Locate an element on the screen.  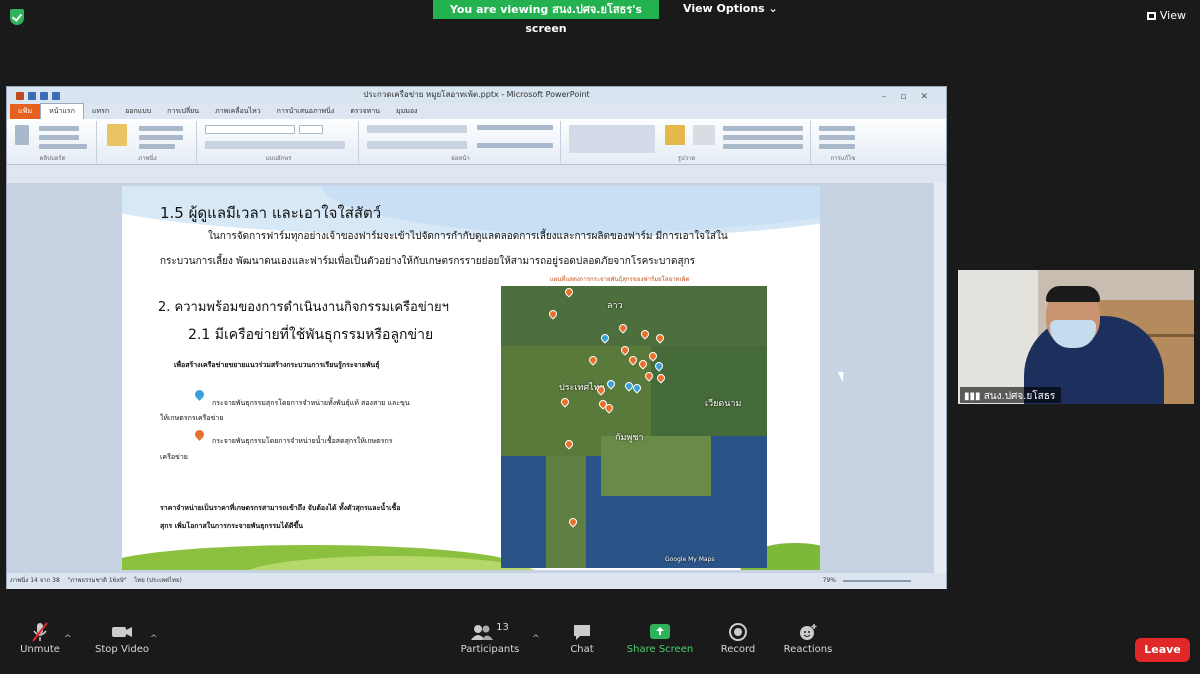
replace-icon is located at coordinates (837, 137).